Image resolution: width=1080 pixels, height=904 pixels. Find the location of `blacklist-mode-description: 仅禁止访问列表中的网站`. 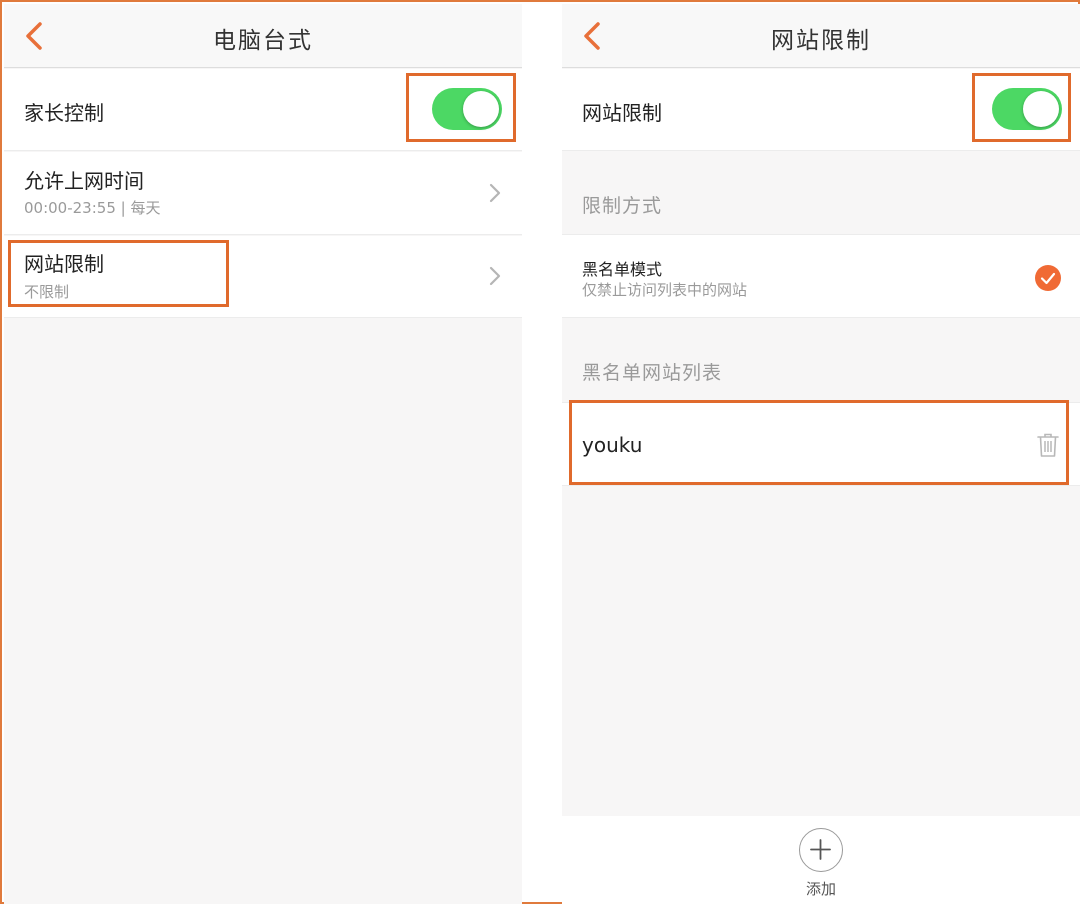

blacklist-mode-description: 仅禁止访问列表中的网站 is located at coordinates (665, 290).